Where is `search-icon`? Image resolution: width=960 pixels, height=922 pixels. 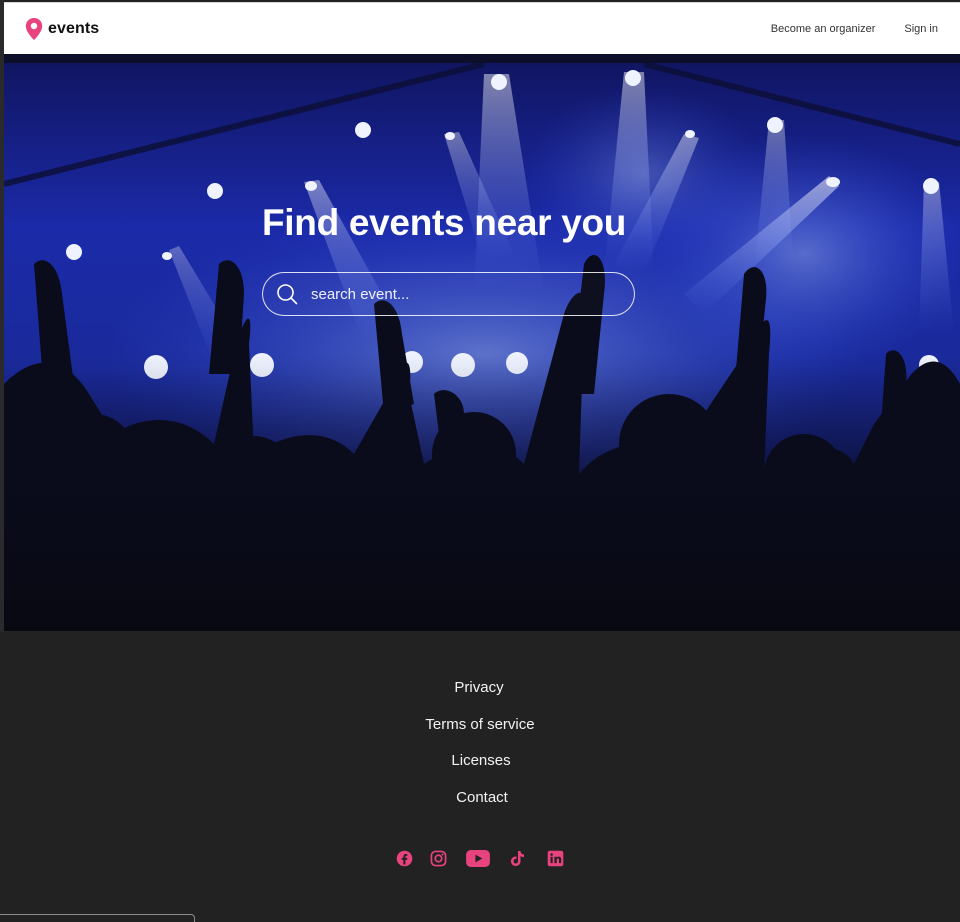
search-icon is located at coordinates (287, 294).